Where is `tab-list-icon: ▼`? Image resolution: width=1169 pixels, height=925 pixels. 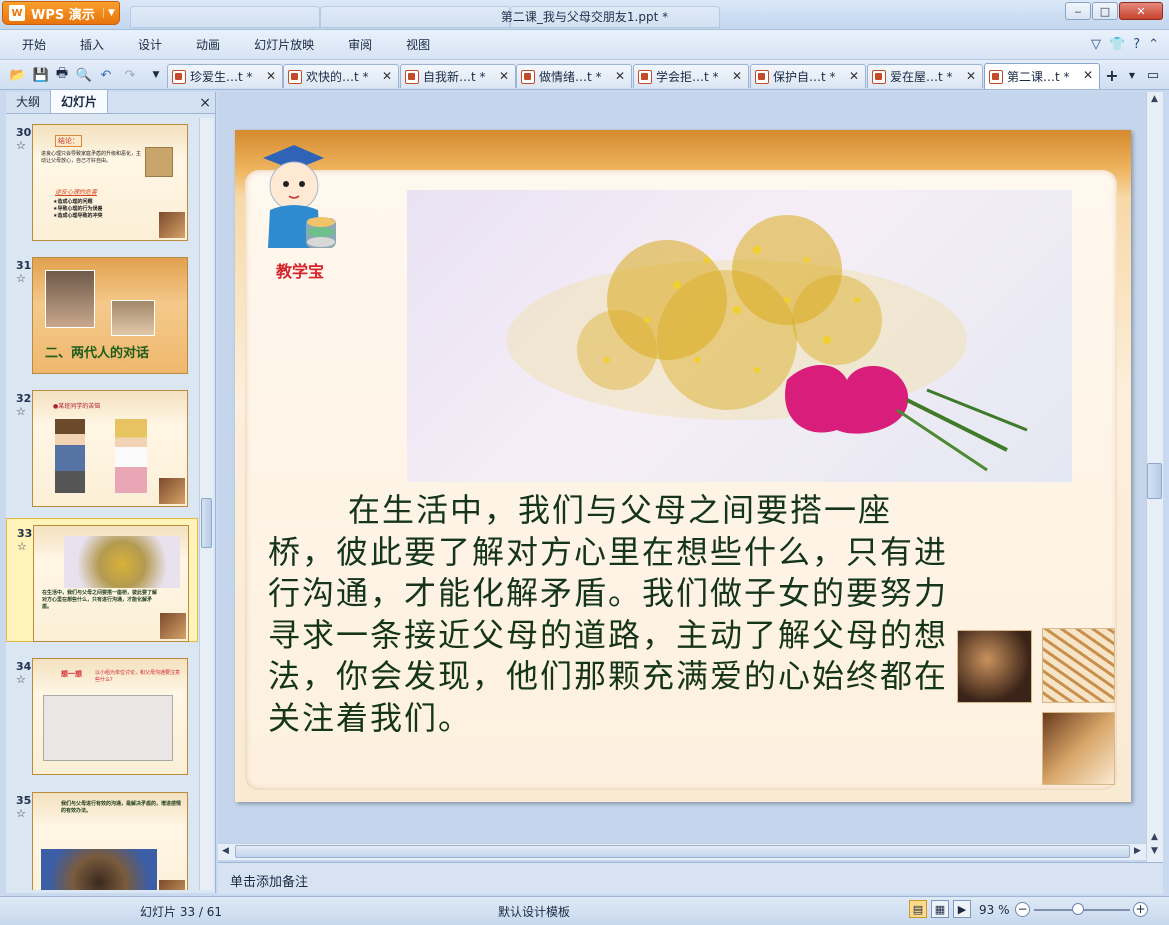
tab-list-icon: ▼ is located at coordinates (1132, 75).